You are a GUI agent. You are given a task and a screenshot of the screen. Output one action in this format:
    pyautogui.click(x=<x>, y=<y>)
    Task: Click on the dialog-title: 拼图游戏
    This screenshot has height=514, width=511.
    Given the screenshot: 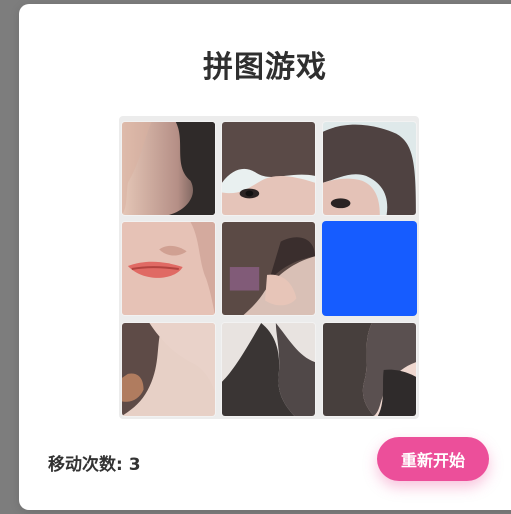 What is the action you would take?
    pyautogui.click(x=265, y=67)
    